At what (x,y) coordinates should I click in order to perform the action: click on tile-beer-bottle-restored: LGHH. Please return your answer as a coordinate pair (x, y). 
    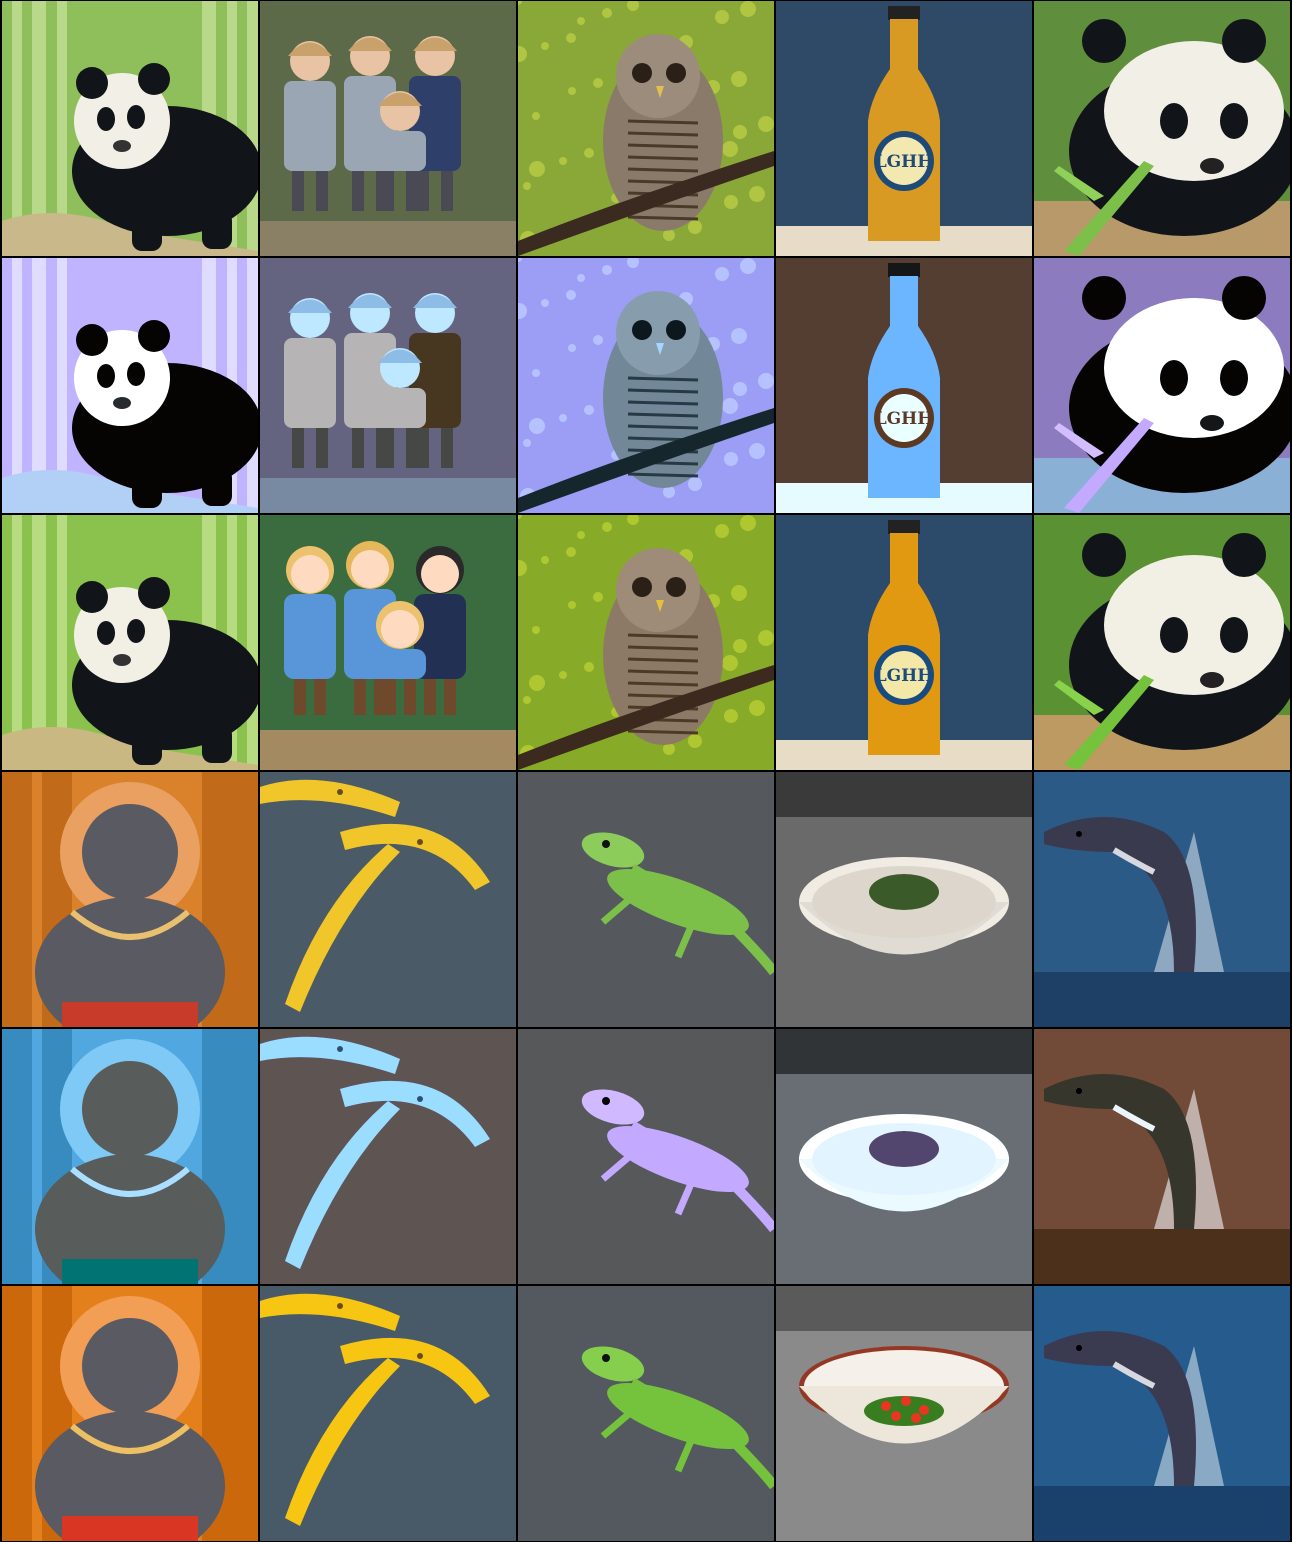
    Looking at the image, I should click on (904, 642).